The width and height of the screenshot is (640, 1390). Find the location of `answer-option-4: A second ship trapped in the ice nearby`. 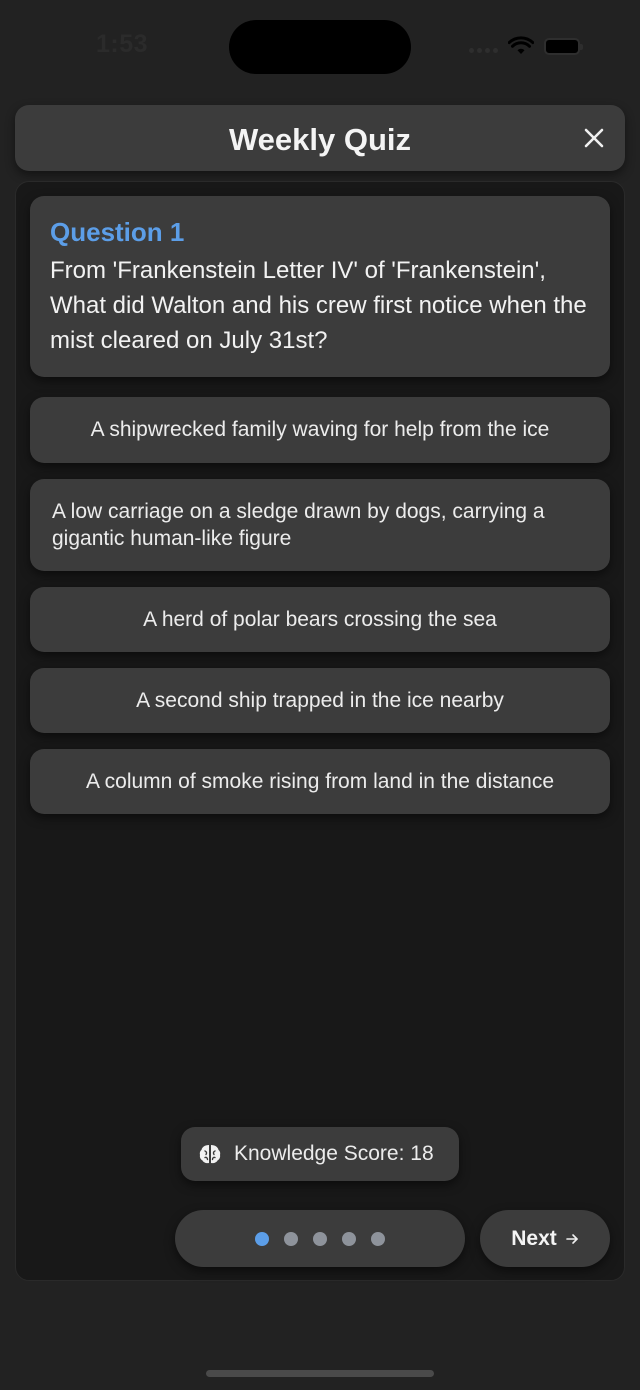

answer-option-4: A second ship trapped in the ice nearby is located at coordinates (320, 700).